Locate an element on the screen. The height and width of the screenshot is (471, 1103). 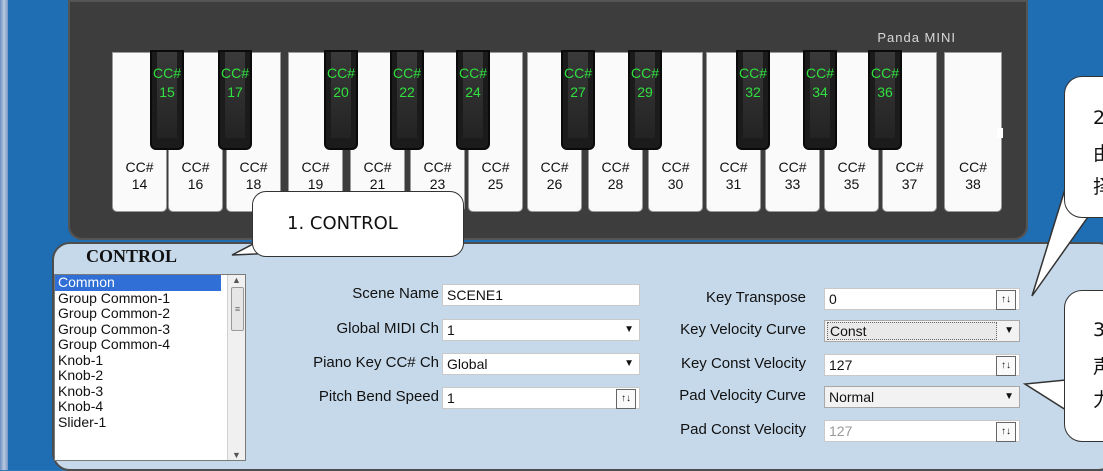
callout-key-velocity: 2. 由 择 is located at coordinates (1083, 147).